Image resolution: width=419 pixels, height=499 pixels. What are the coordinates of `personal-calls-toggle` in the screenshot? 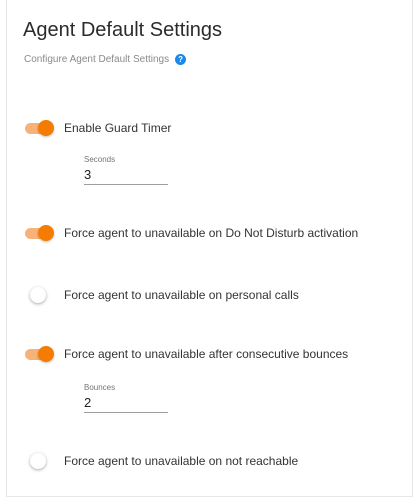 It's located at (40, 295).